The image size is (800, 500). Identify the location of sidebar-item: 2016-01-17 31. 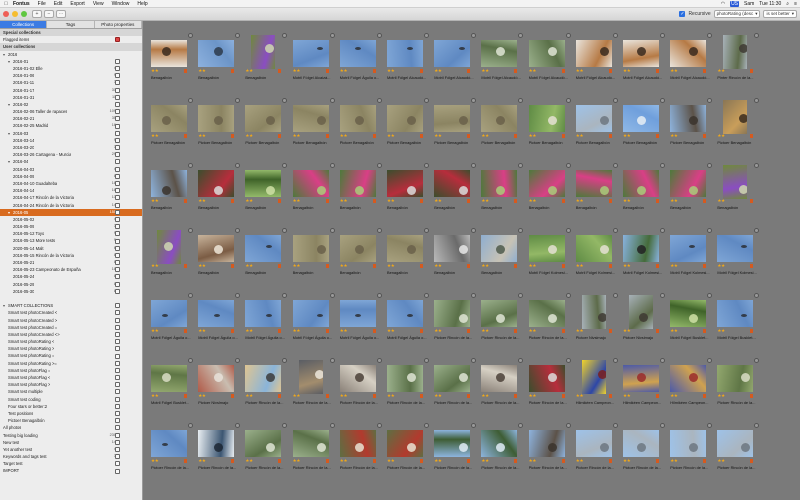
(71, 90).